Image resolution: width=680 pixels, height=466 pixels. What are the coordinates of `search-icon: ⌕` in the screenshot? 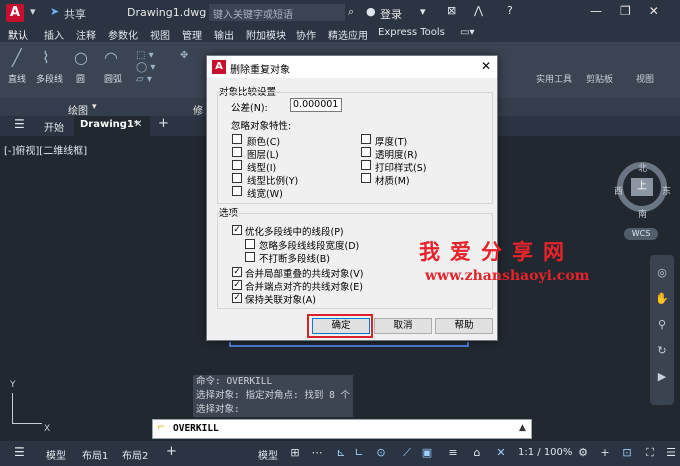 It's located at (351, 12).